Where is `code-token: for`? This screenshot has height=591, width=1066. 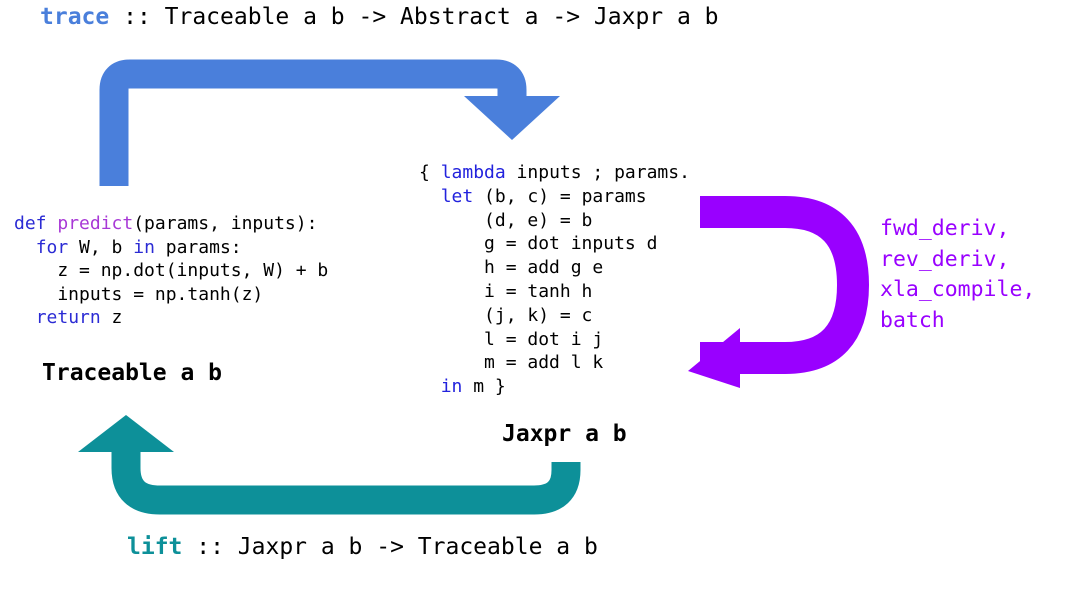
code-token: for is located at coordinates (52, 247).